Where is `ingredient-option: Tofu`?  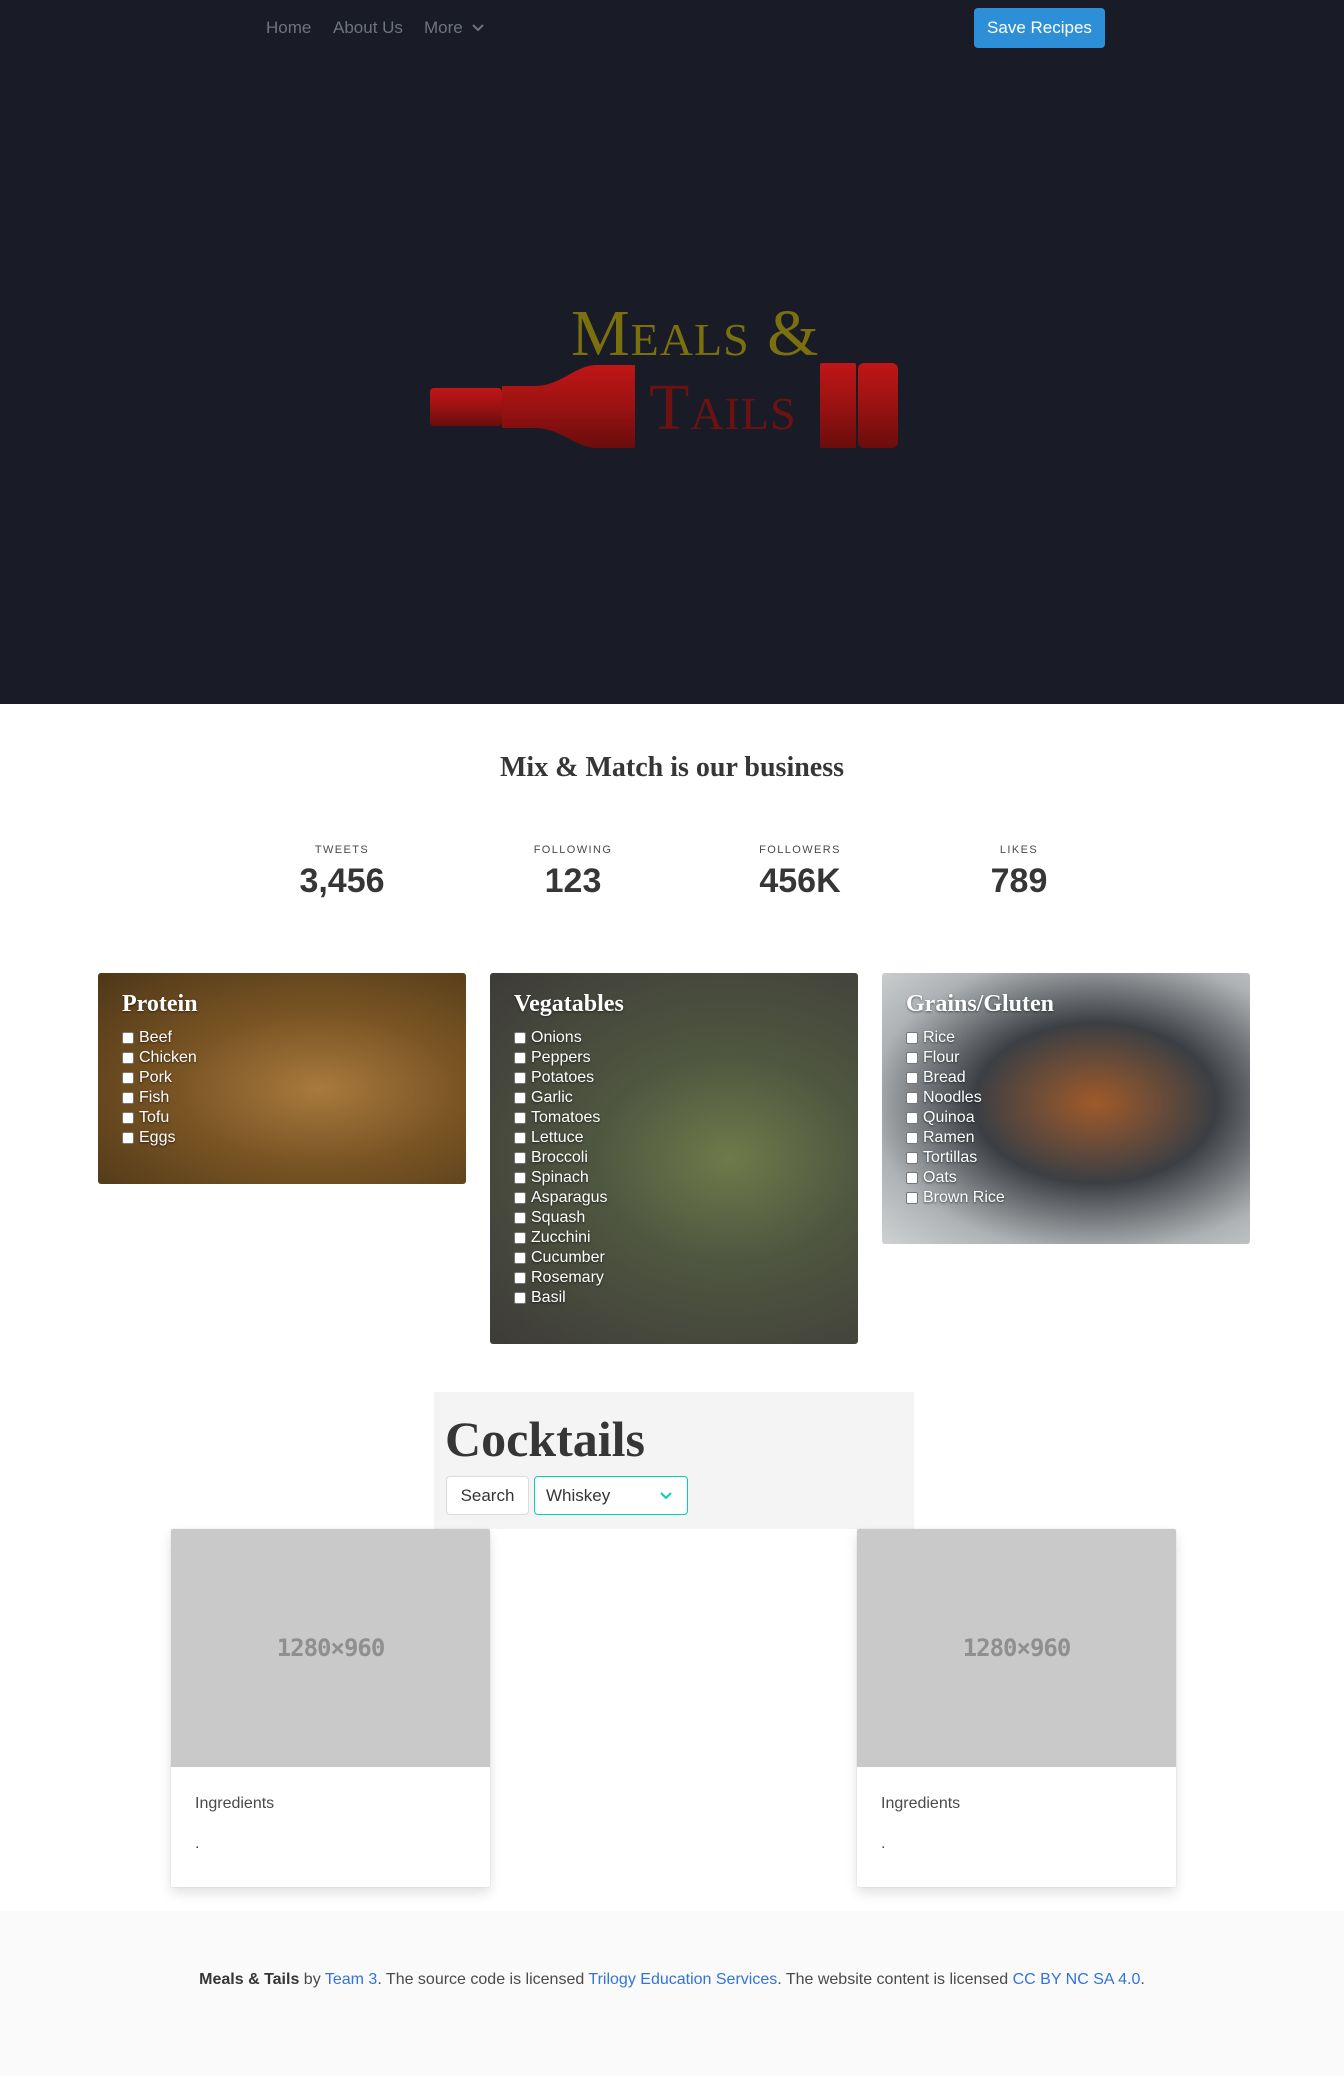 ingredient-option: Tofu is located at coordinates (282, 1118).